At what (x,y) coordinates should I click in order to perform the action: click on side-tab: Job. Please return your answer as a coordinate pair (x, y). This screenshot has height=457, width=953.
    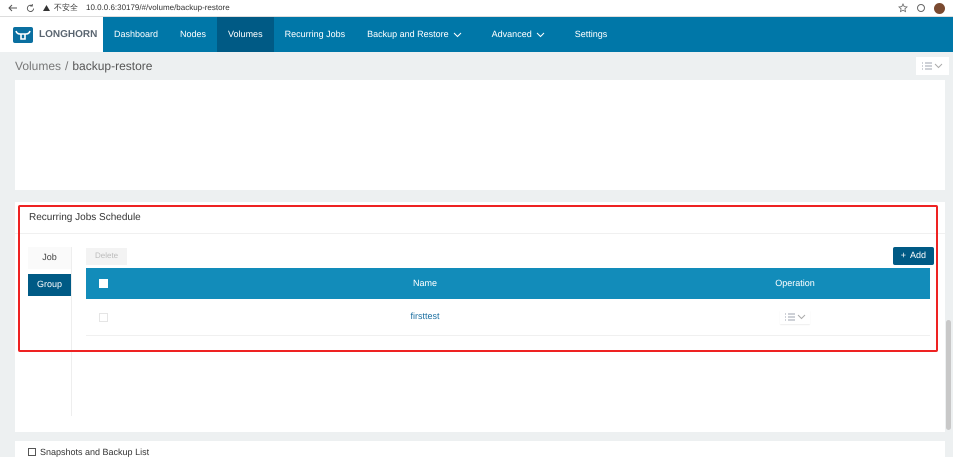
    Looking at the image, I should click on (49, 258).